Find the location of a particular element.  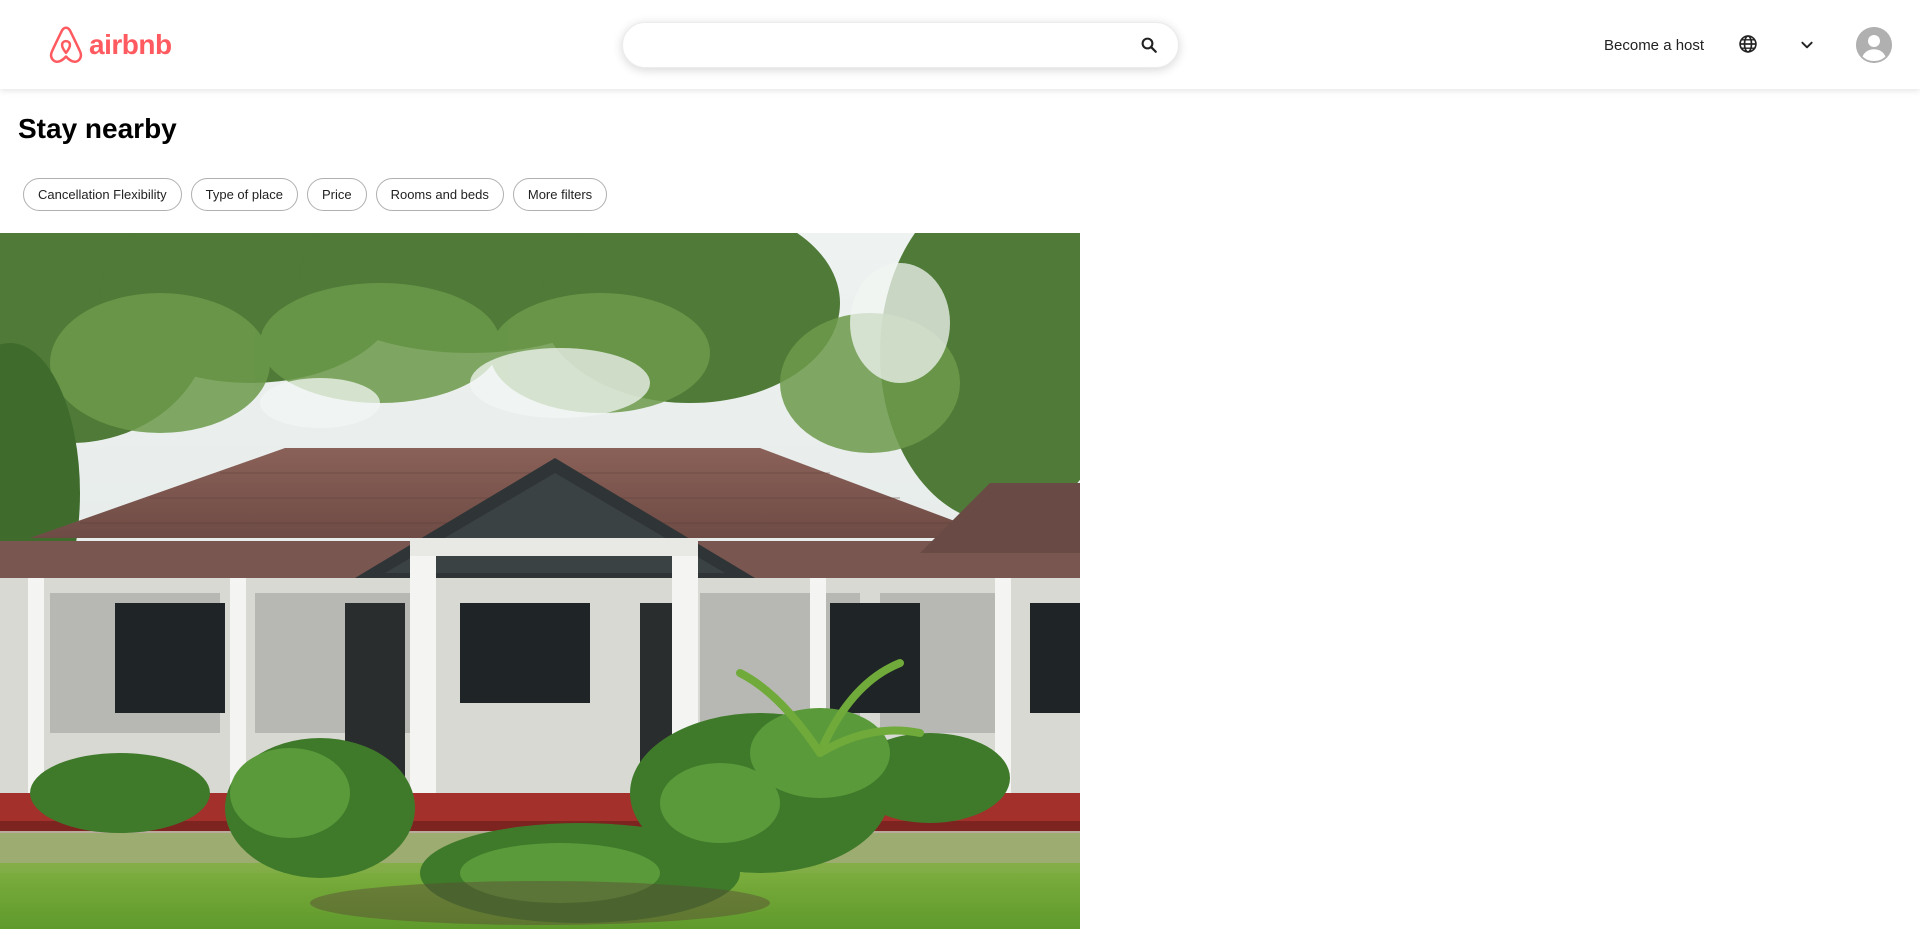

page-title: Stay nearby is located at coordinates (97, 128).